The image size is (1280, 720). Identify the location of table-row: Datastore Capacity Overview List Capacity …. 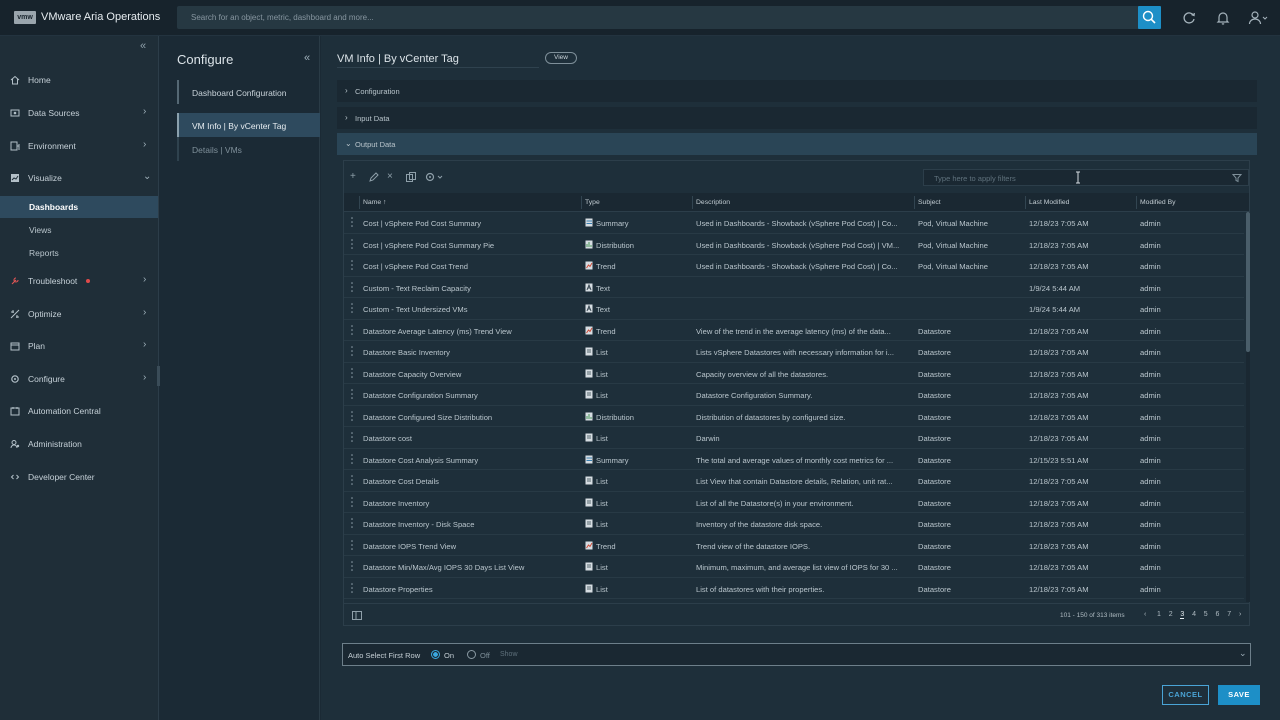
(794, 373).